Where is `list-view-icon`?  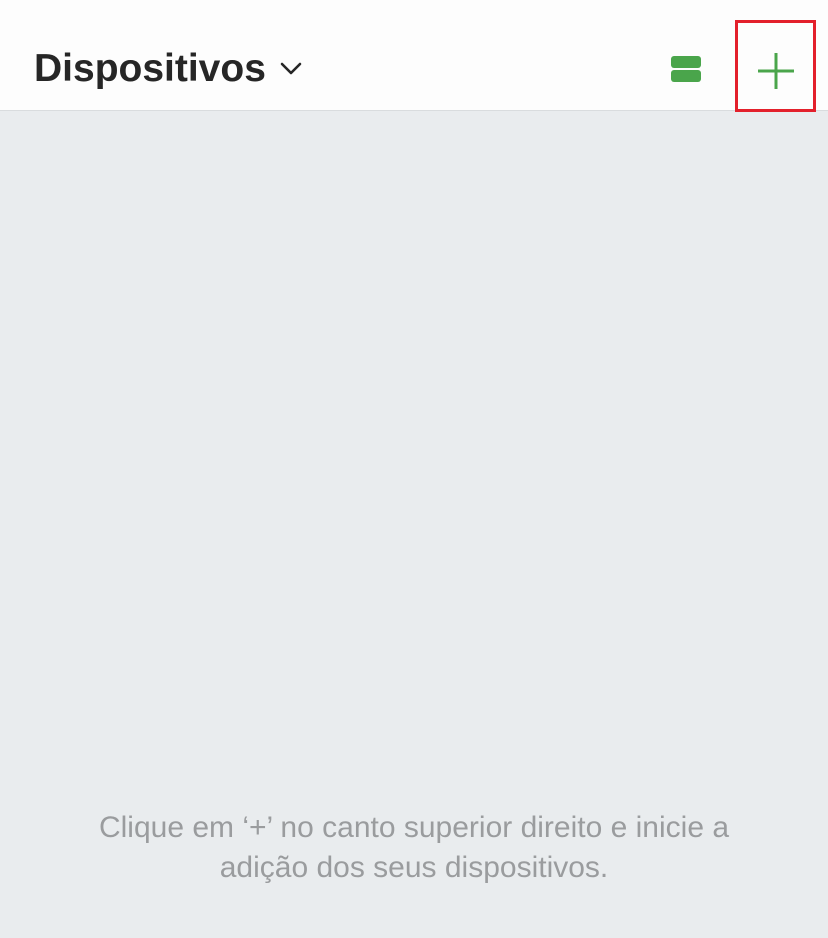 list-view-icon is located at coordinates (686, 62).